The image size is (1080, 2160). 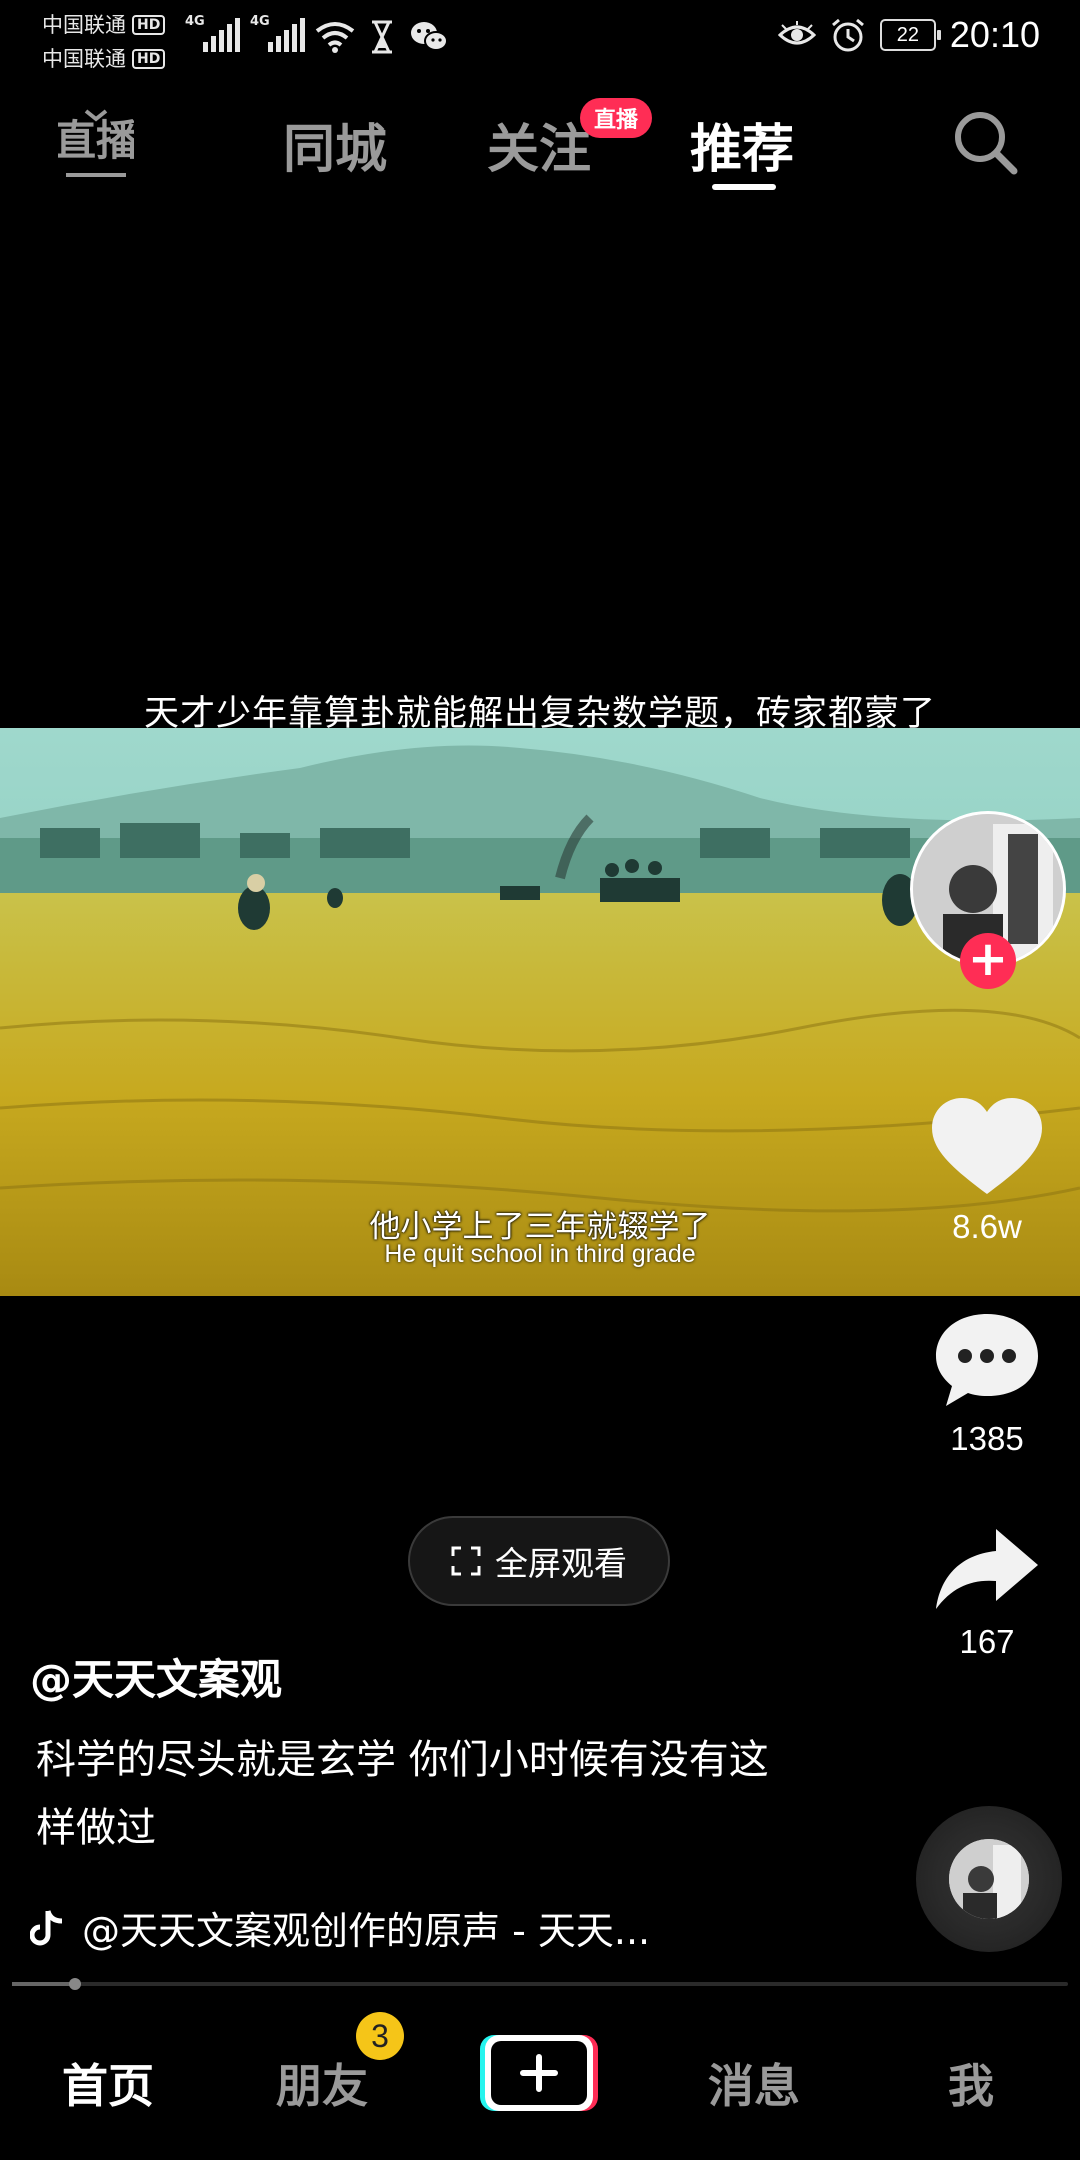 What do you see at coordinates (987, 1226) in the screenshot?
I see `like-count: 8.6w` at bounding box center [987, 1226].